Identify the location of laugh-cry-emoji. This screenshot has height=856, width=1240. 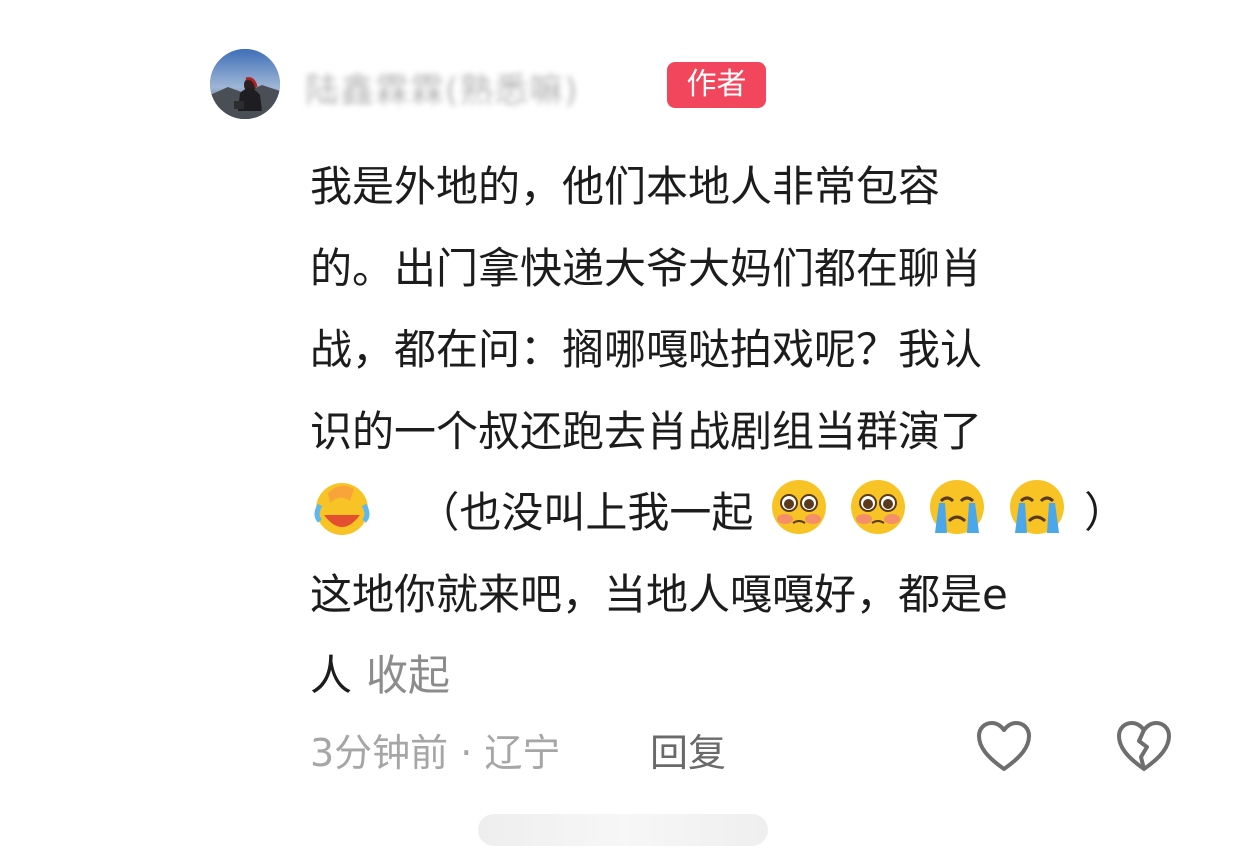
(342, 509).